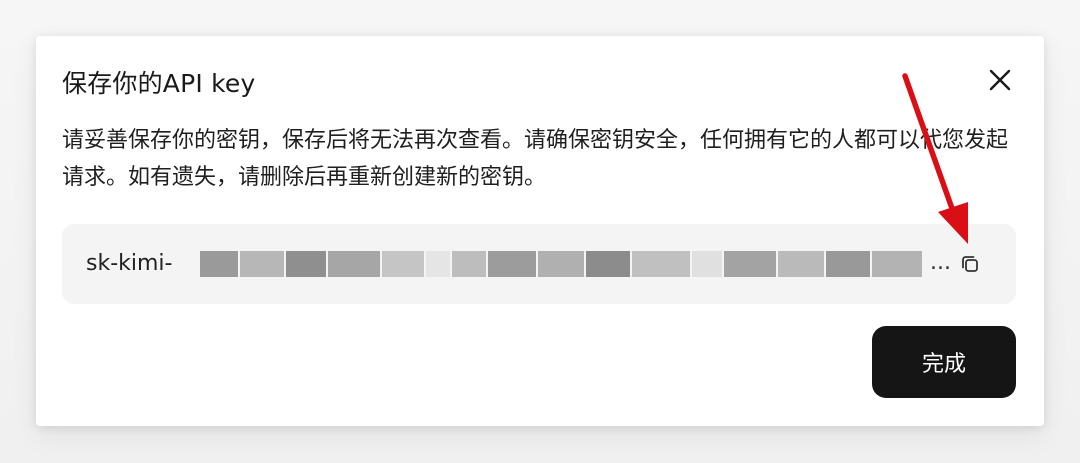 This screenshot has height=463, width=1080. I want to click on dialog-title: 保存你的API key, so click(159, 83).